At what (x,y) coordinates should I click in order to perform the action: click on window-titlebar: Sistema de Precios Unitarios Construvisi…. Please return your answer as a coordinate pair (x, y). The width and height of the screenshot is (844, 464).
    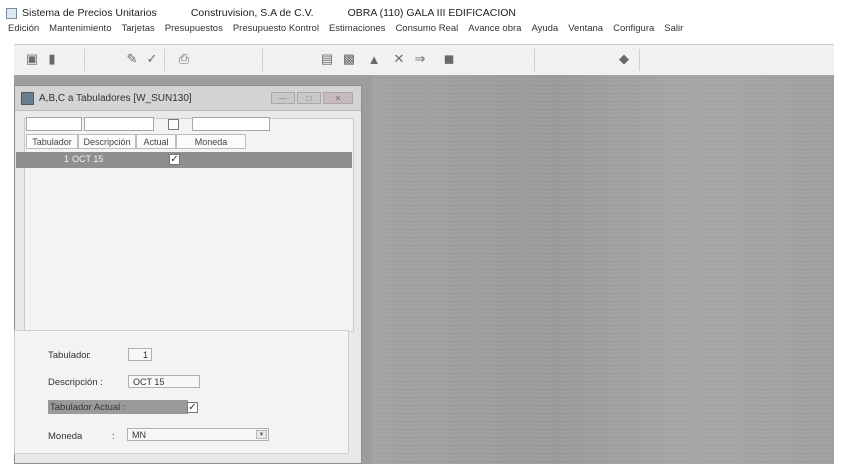
    Looking at the image, I should click on (422, 13).